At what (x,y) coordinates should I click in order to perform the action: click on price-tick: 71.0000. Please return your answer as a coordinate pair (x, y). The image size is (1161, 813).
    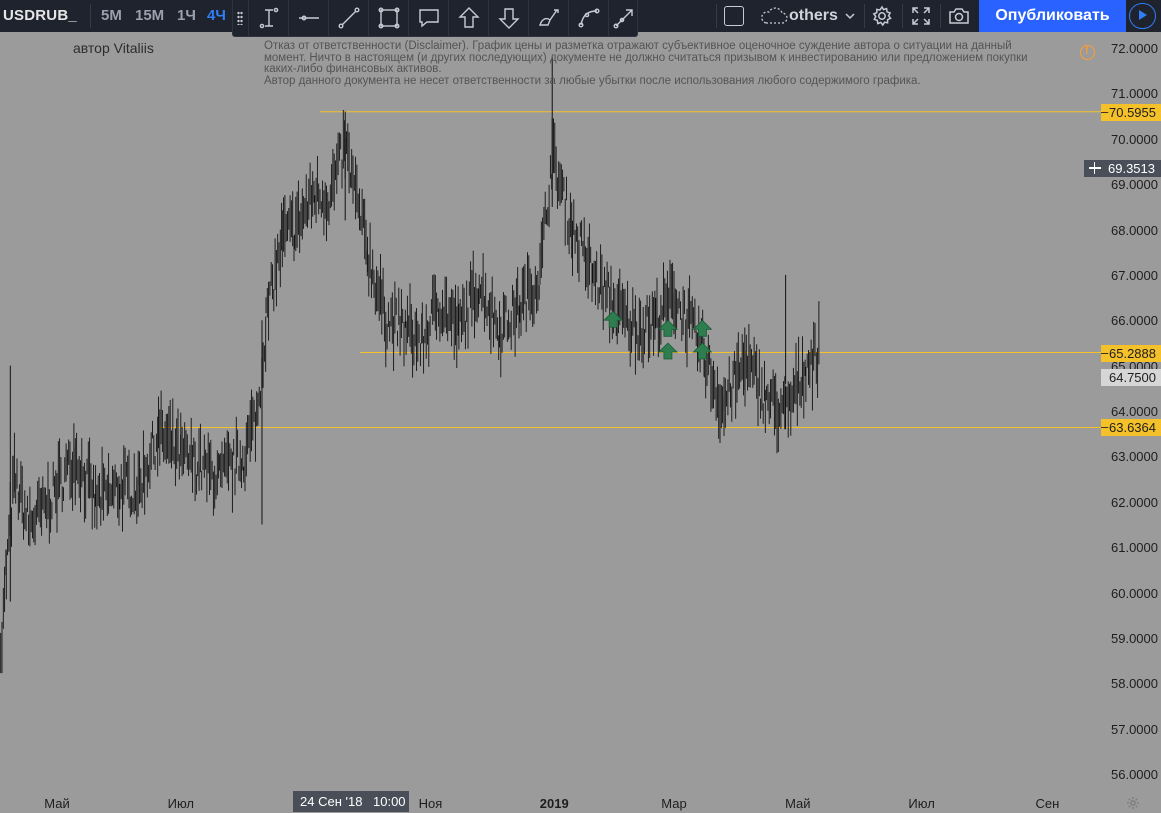
    Looking at the image, I should click on (1134, 94).